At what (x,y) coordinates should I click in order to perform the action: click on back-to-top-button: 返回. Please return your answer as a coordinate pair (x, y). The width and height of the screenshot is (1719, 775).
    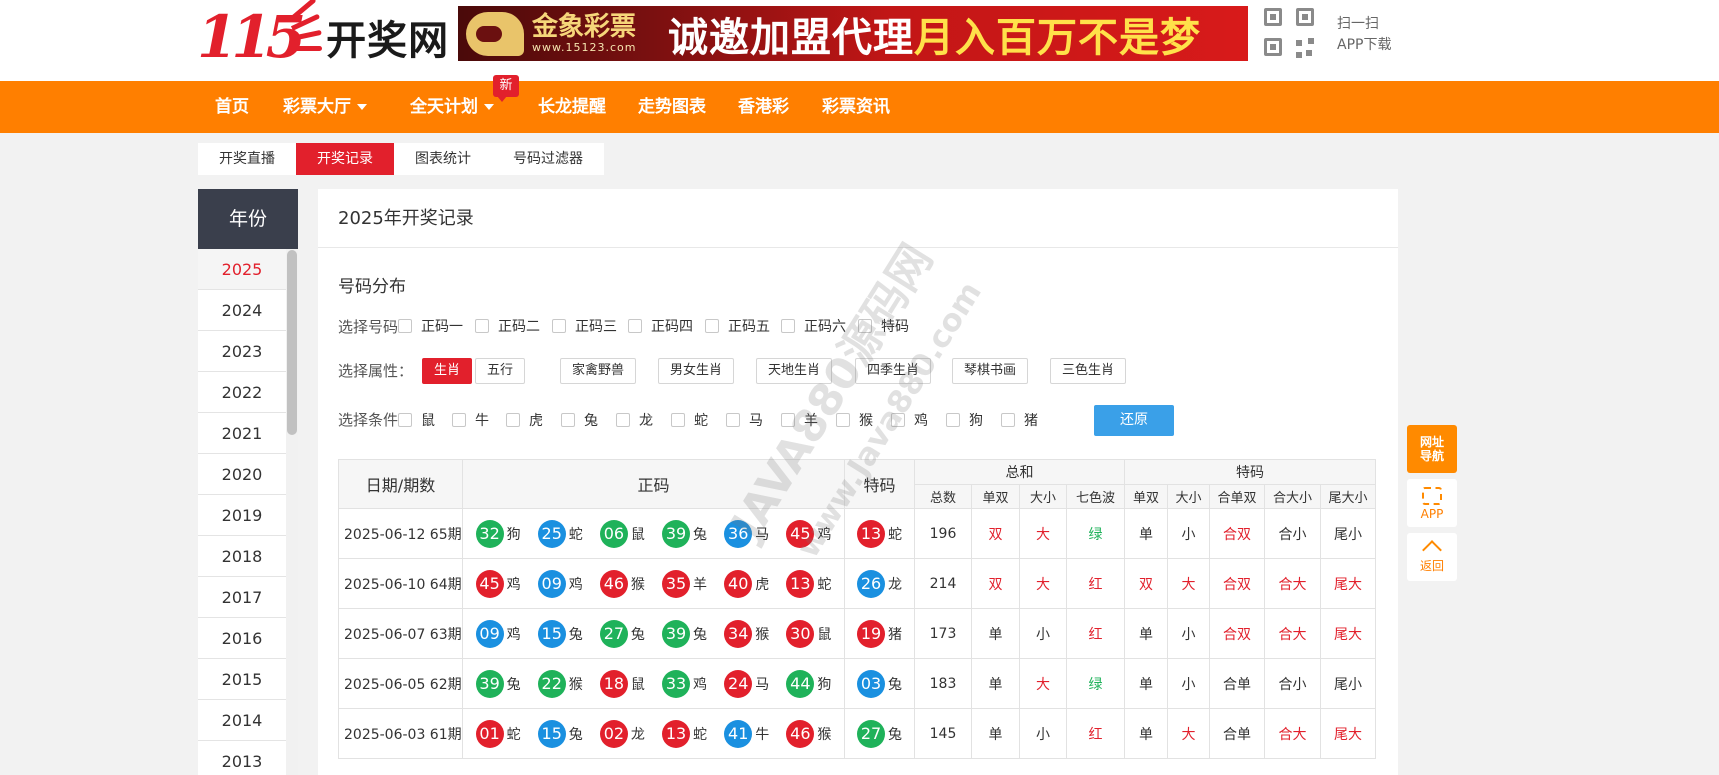
    Looking at the image, I should click on (1432, 557).